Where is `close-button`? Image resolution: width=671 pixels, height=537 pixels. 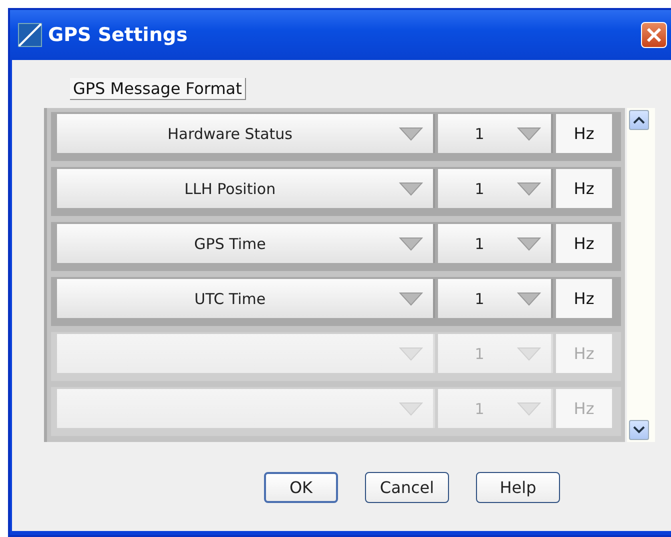 close-button is located at coordinates (654, 35).